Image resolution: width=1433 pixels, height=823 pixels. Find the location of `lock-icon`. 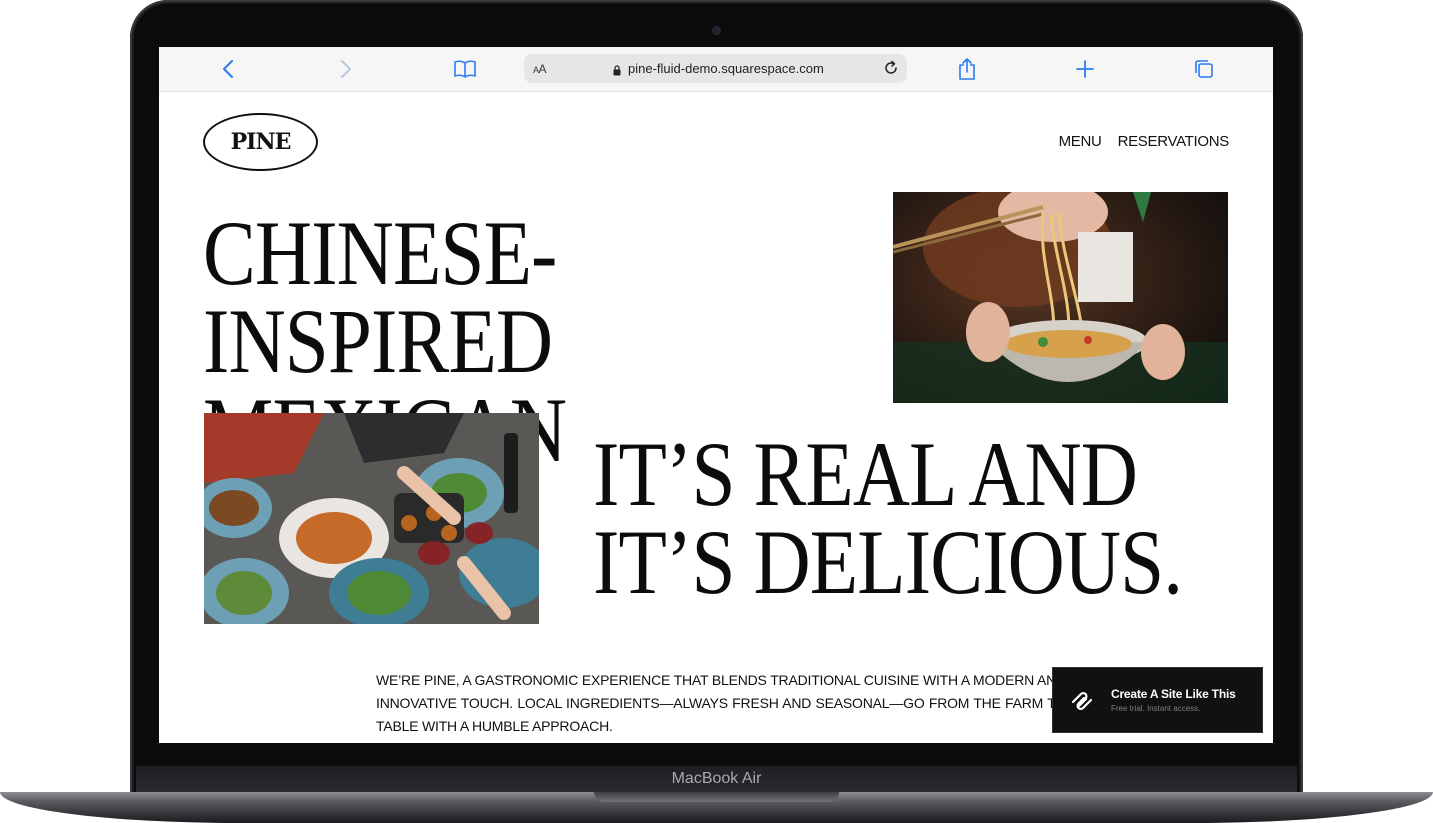

lock-icon is located at coordinates (617, 72).